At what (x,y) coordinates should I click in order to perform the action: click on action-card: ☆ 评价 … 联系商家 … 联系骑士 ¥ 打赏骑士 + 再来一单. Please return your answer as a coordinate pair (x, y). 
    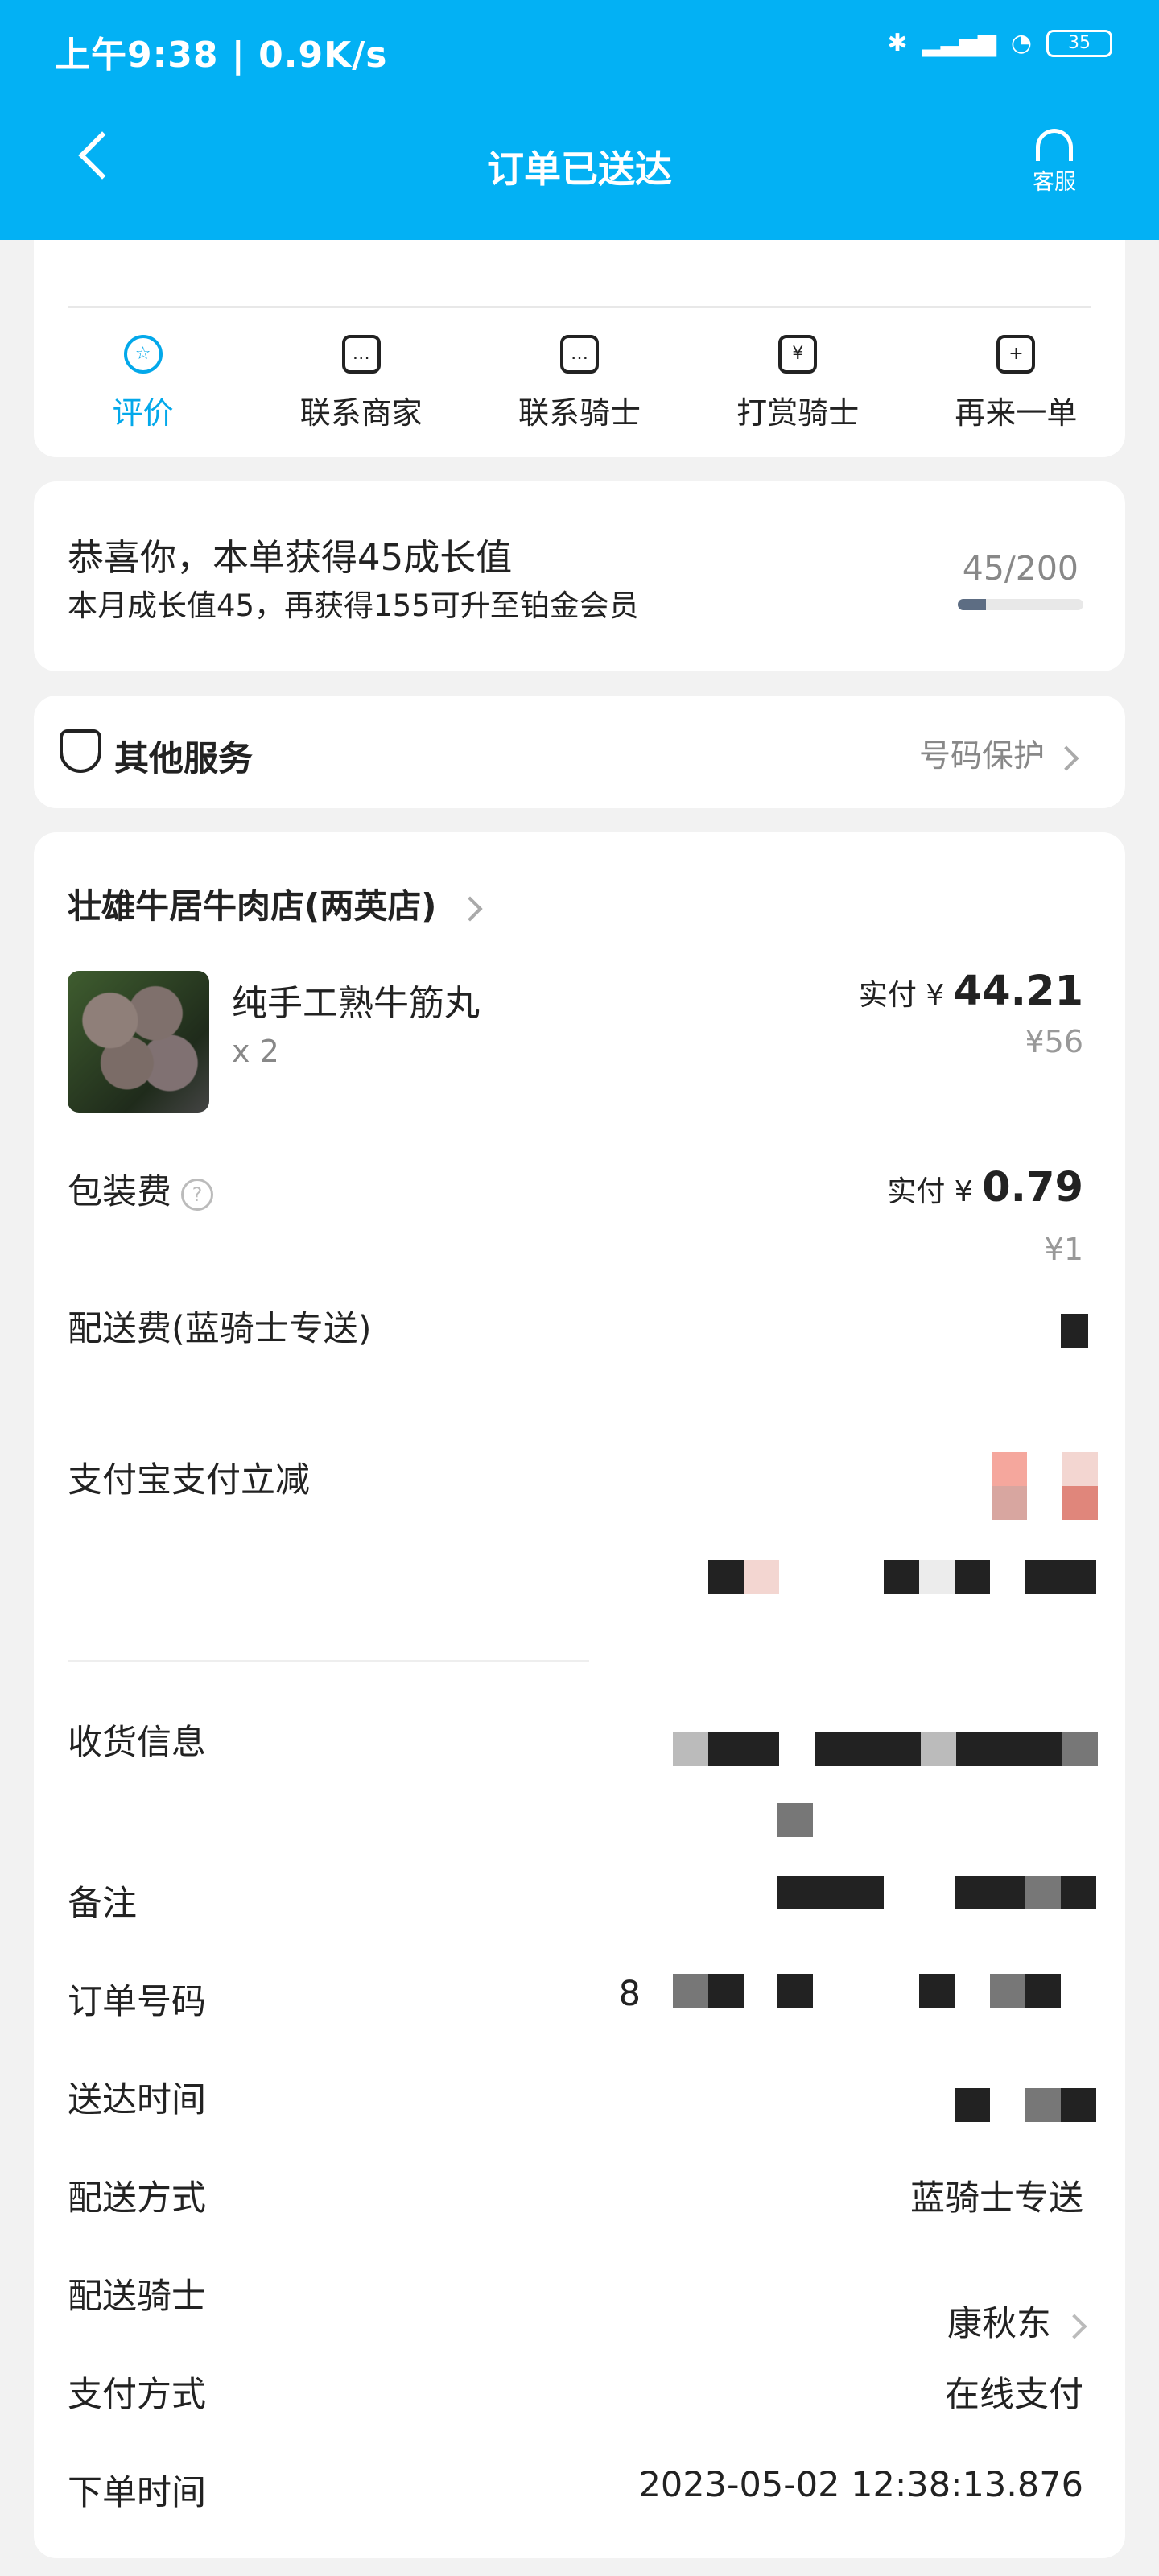
    Looking at the image, I should click on (579, 348).